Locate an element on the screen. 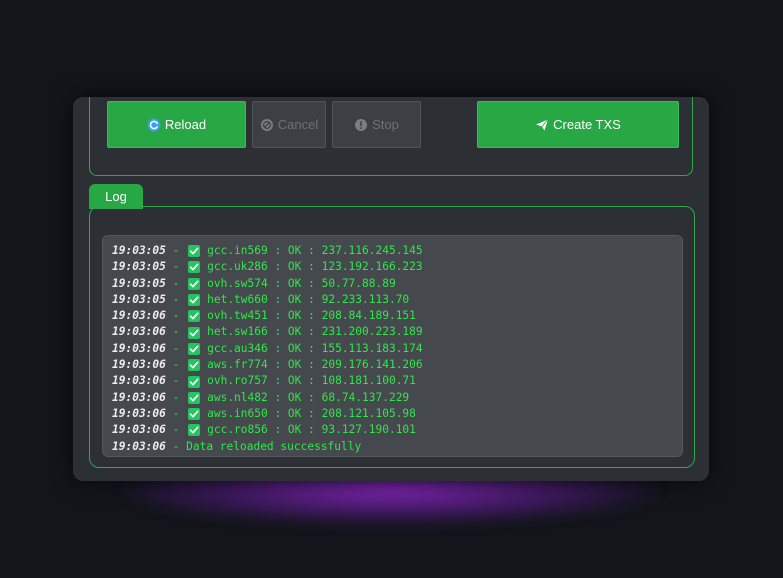  reload-label: Reload is located at coordinates (185, 124).